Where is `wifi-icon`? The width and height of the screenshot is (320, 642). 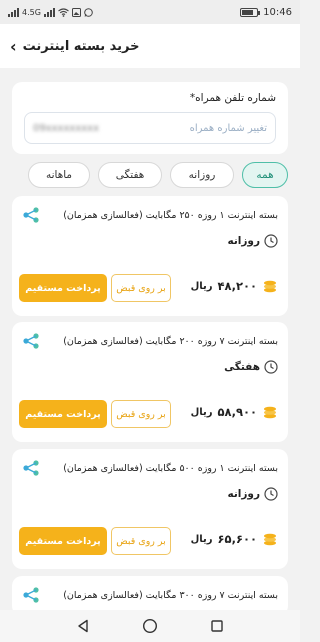
wifi-icon is located at coordinates (63, 12).